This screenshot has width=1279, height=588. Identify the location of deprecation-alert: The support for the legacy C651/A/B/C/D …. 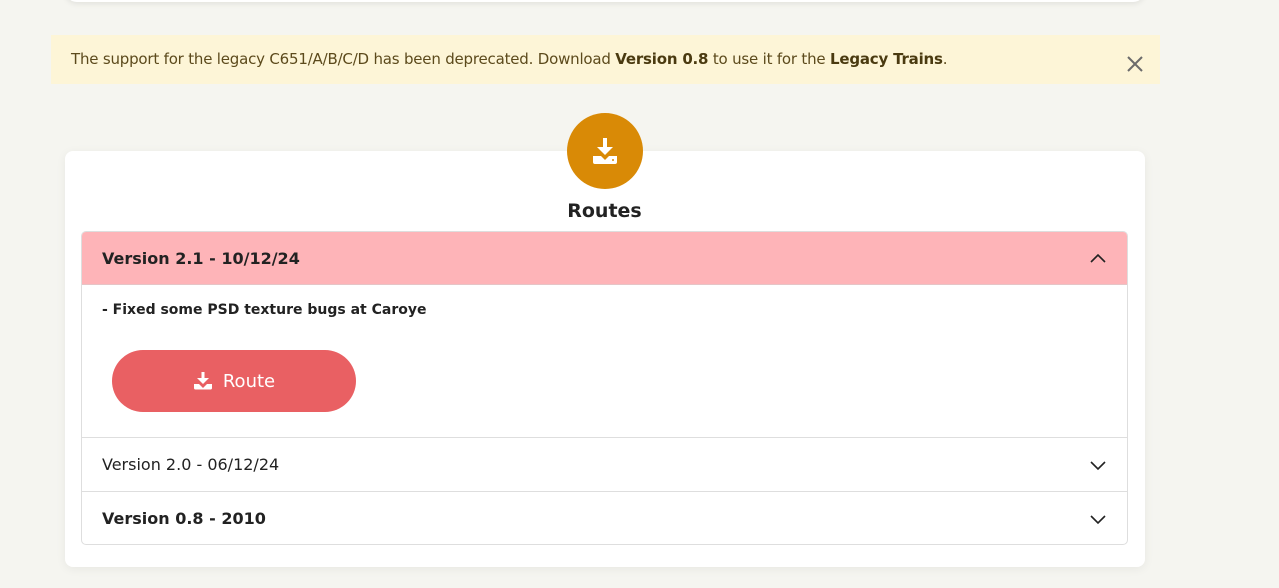
(605, 59).